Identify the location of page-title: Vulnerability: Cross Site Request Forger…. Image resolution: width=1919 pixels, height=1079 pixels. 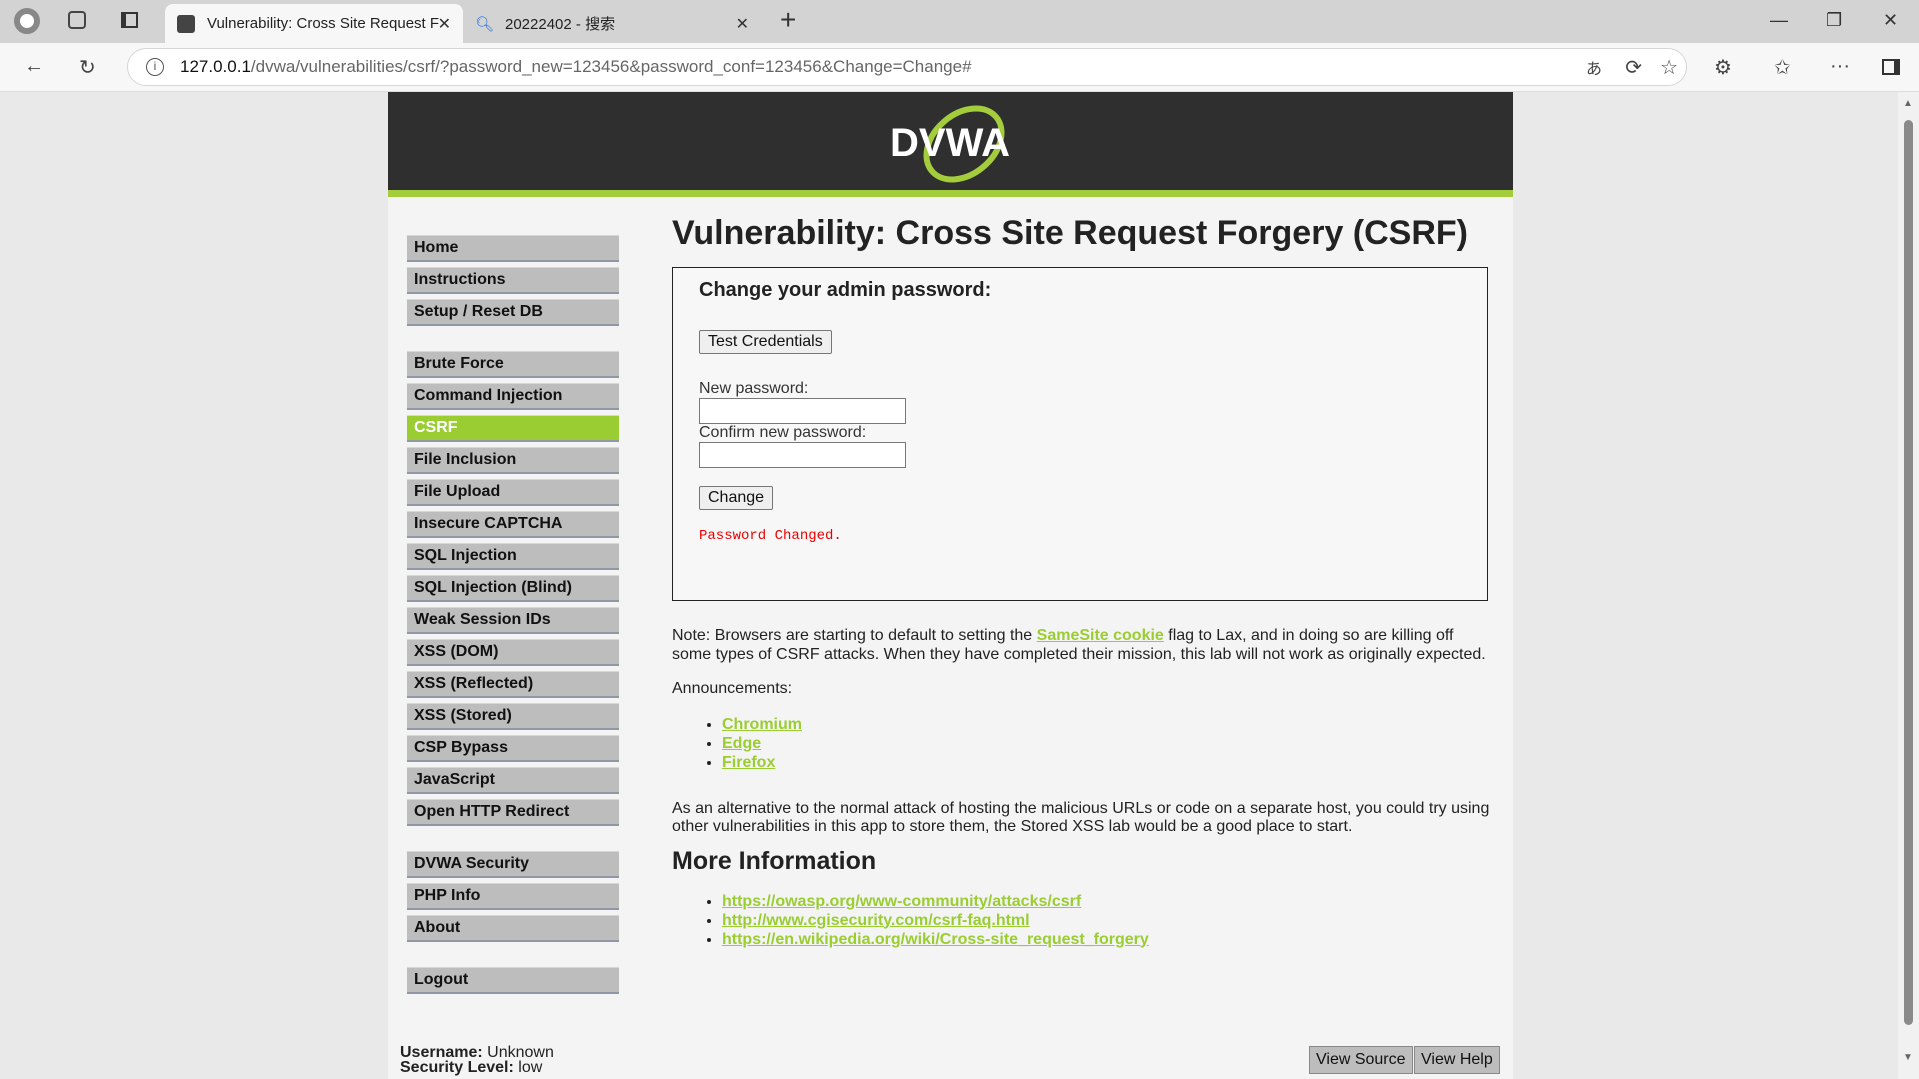
(1070, 233).